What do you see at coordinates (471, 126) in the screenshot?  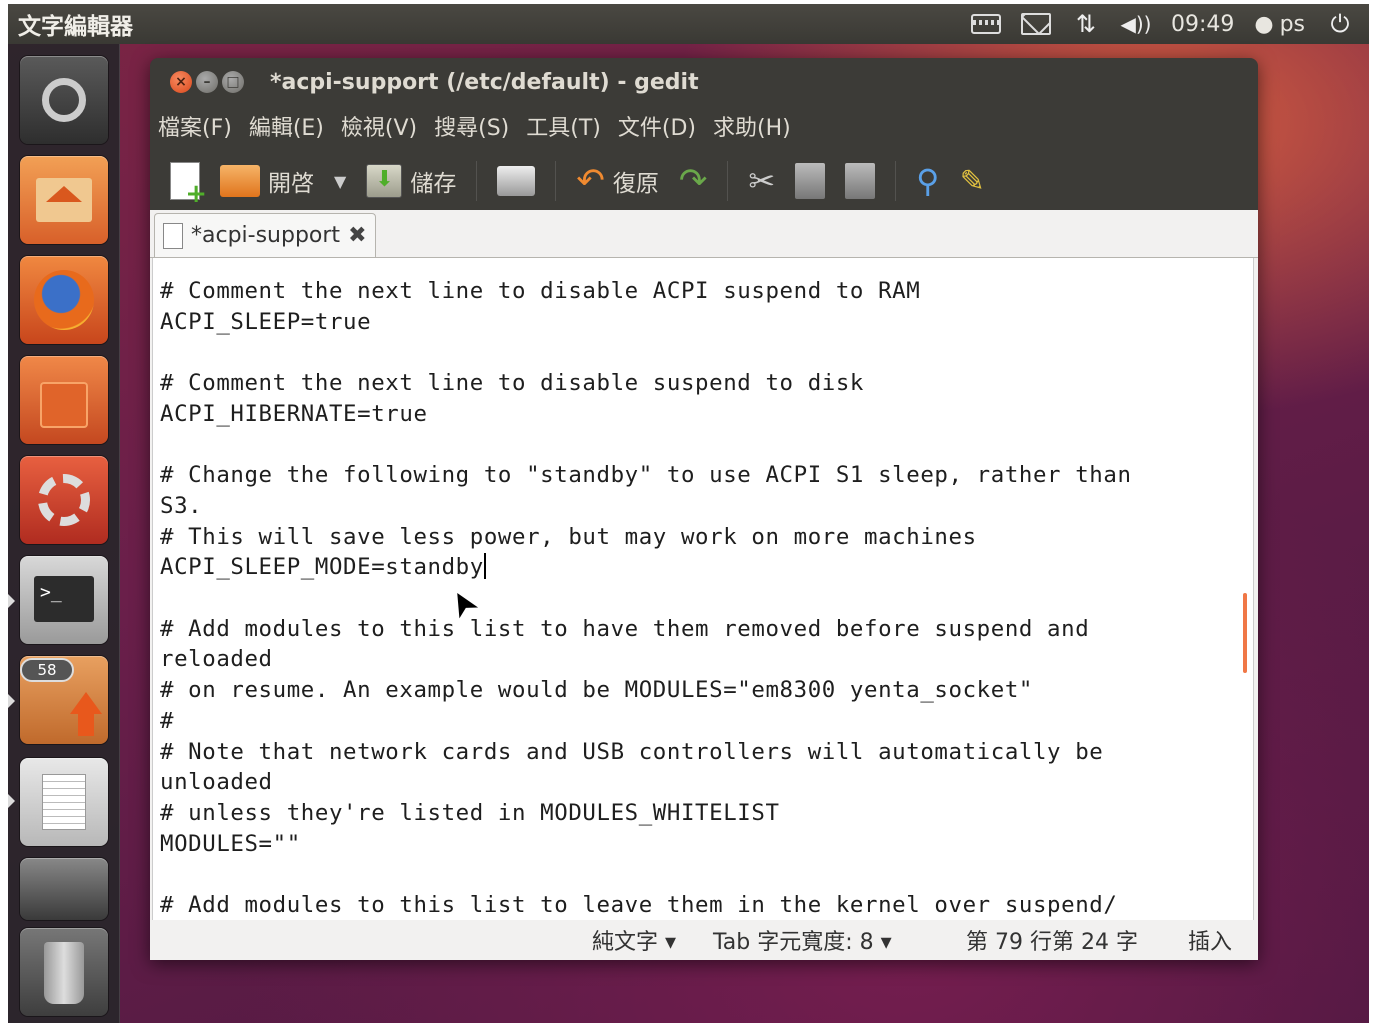 I see `menu-search: 搜尋(S)` at bounding box center [471, 126].